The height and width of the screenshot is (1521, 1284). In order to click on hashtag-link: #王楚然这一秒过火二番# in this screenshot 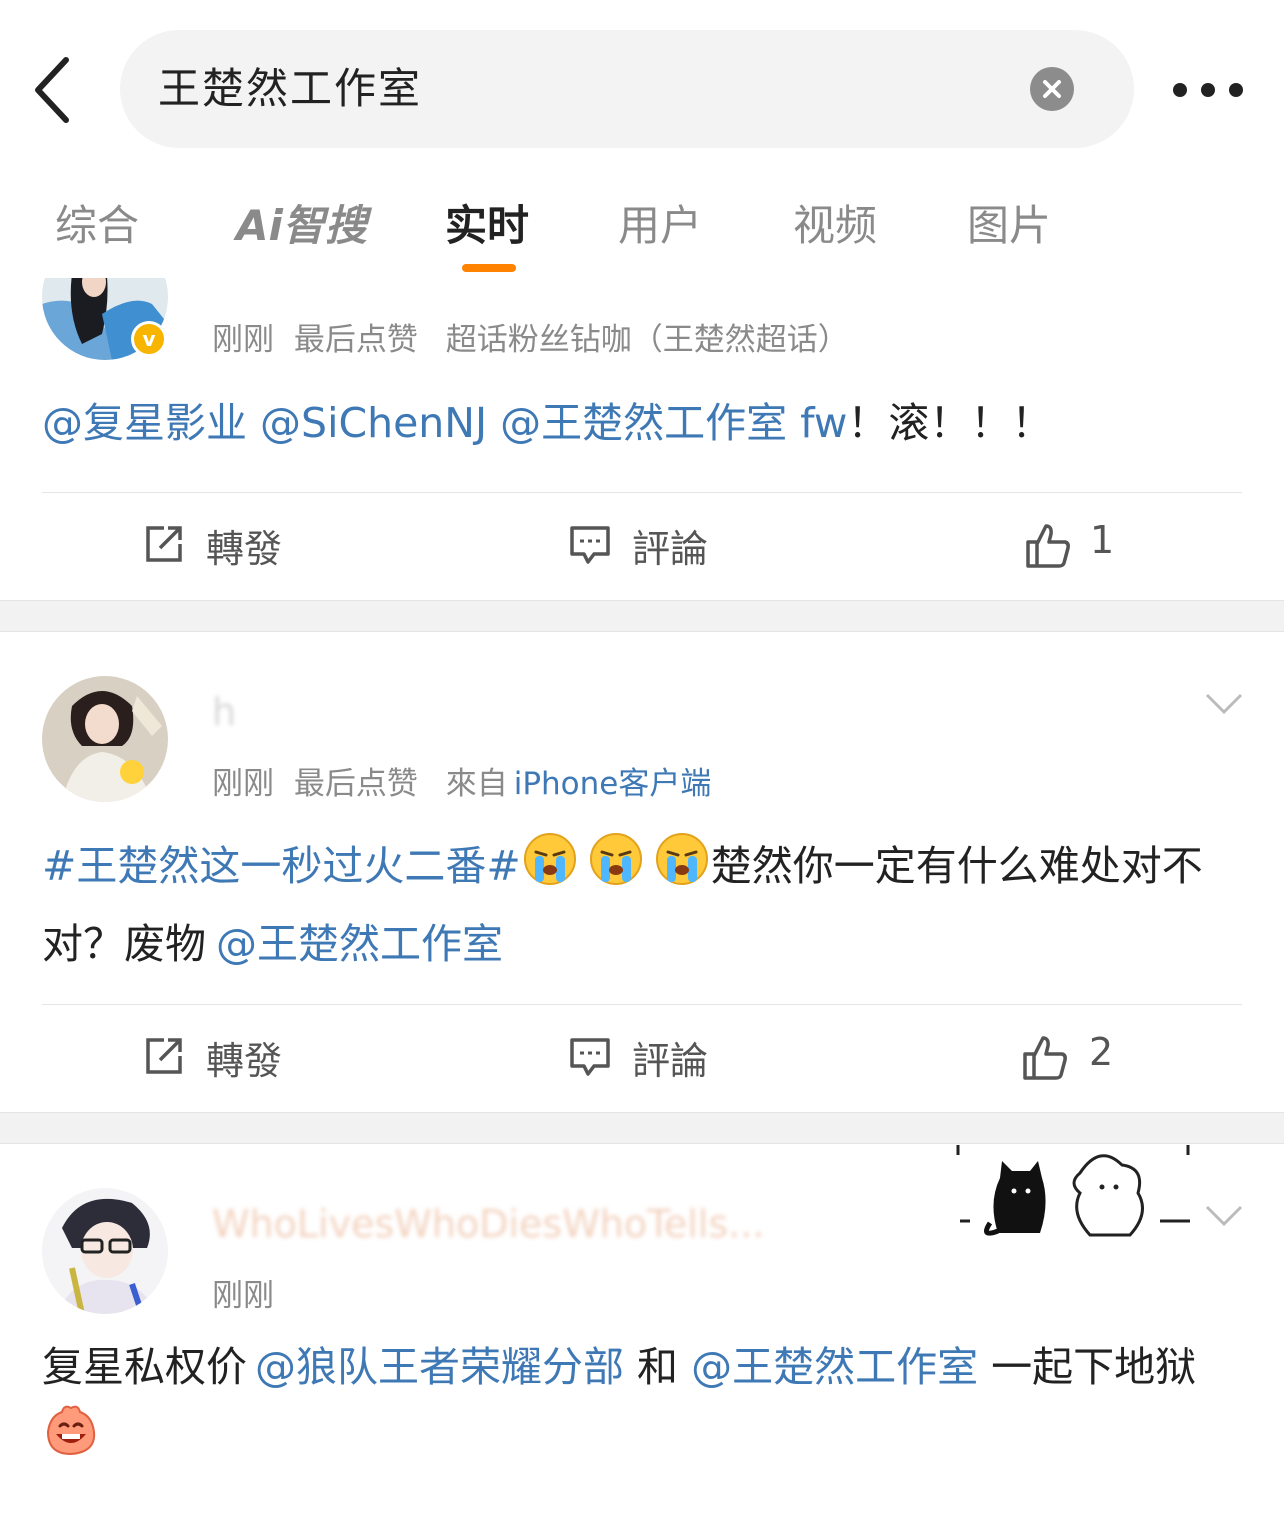, I will do `click(281, 866)`.